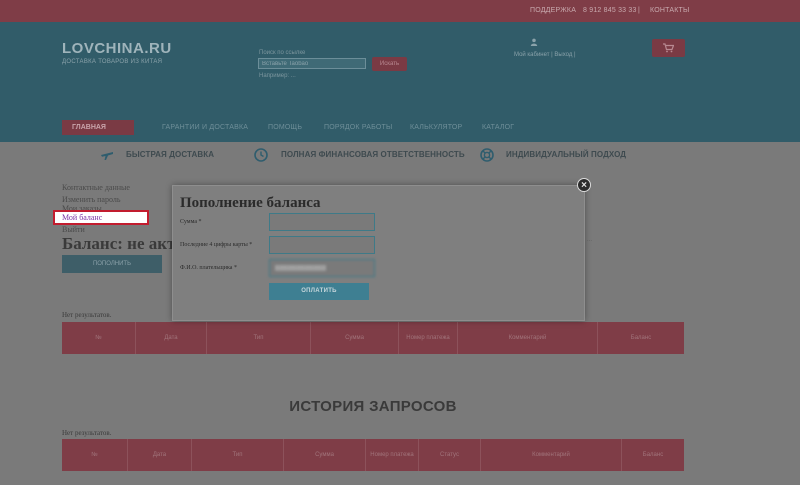 Image resolution: width=800 pixels, height=485 pixels. Describe the element at coordinates (322, 245) in the screenshot. I see `card-digits-field` at that location.